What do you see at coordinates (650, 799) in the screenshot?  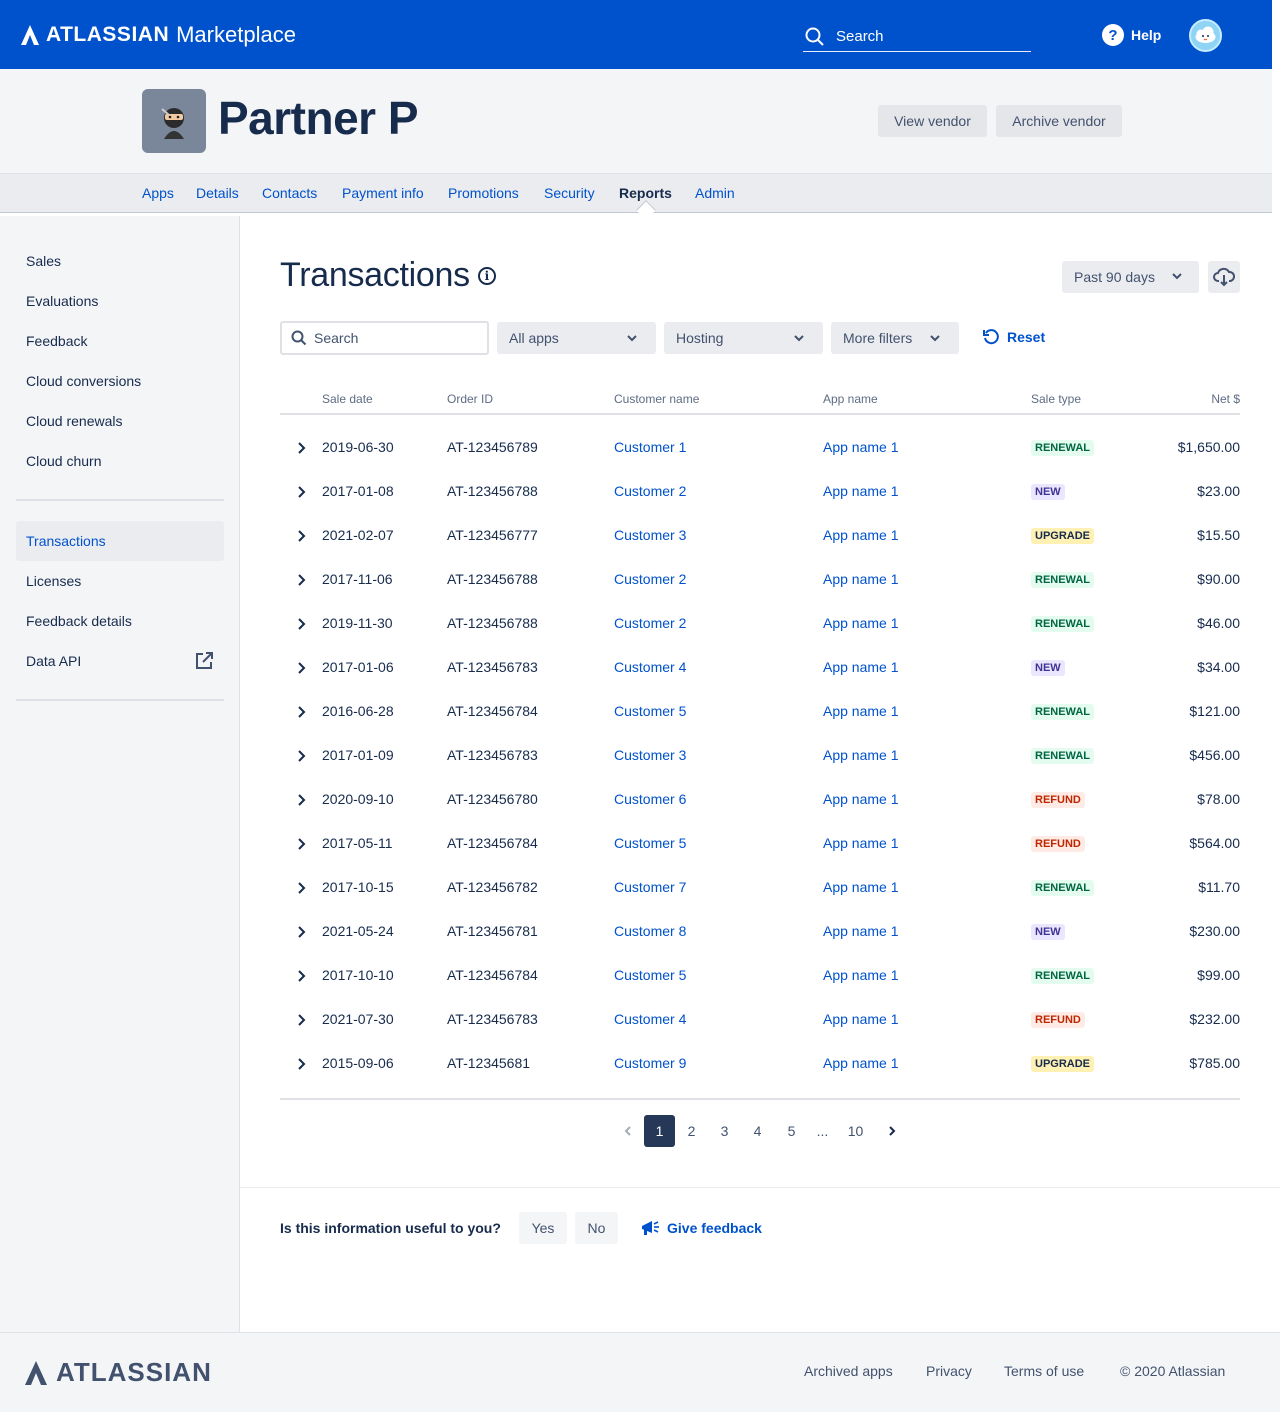 I see `customer-name-link: Customer 6` at bounding box center [650, 799].